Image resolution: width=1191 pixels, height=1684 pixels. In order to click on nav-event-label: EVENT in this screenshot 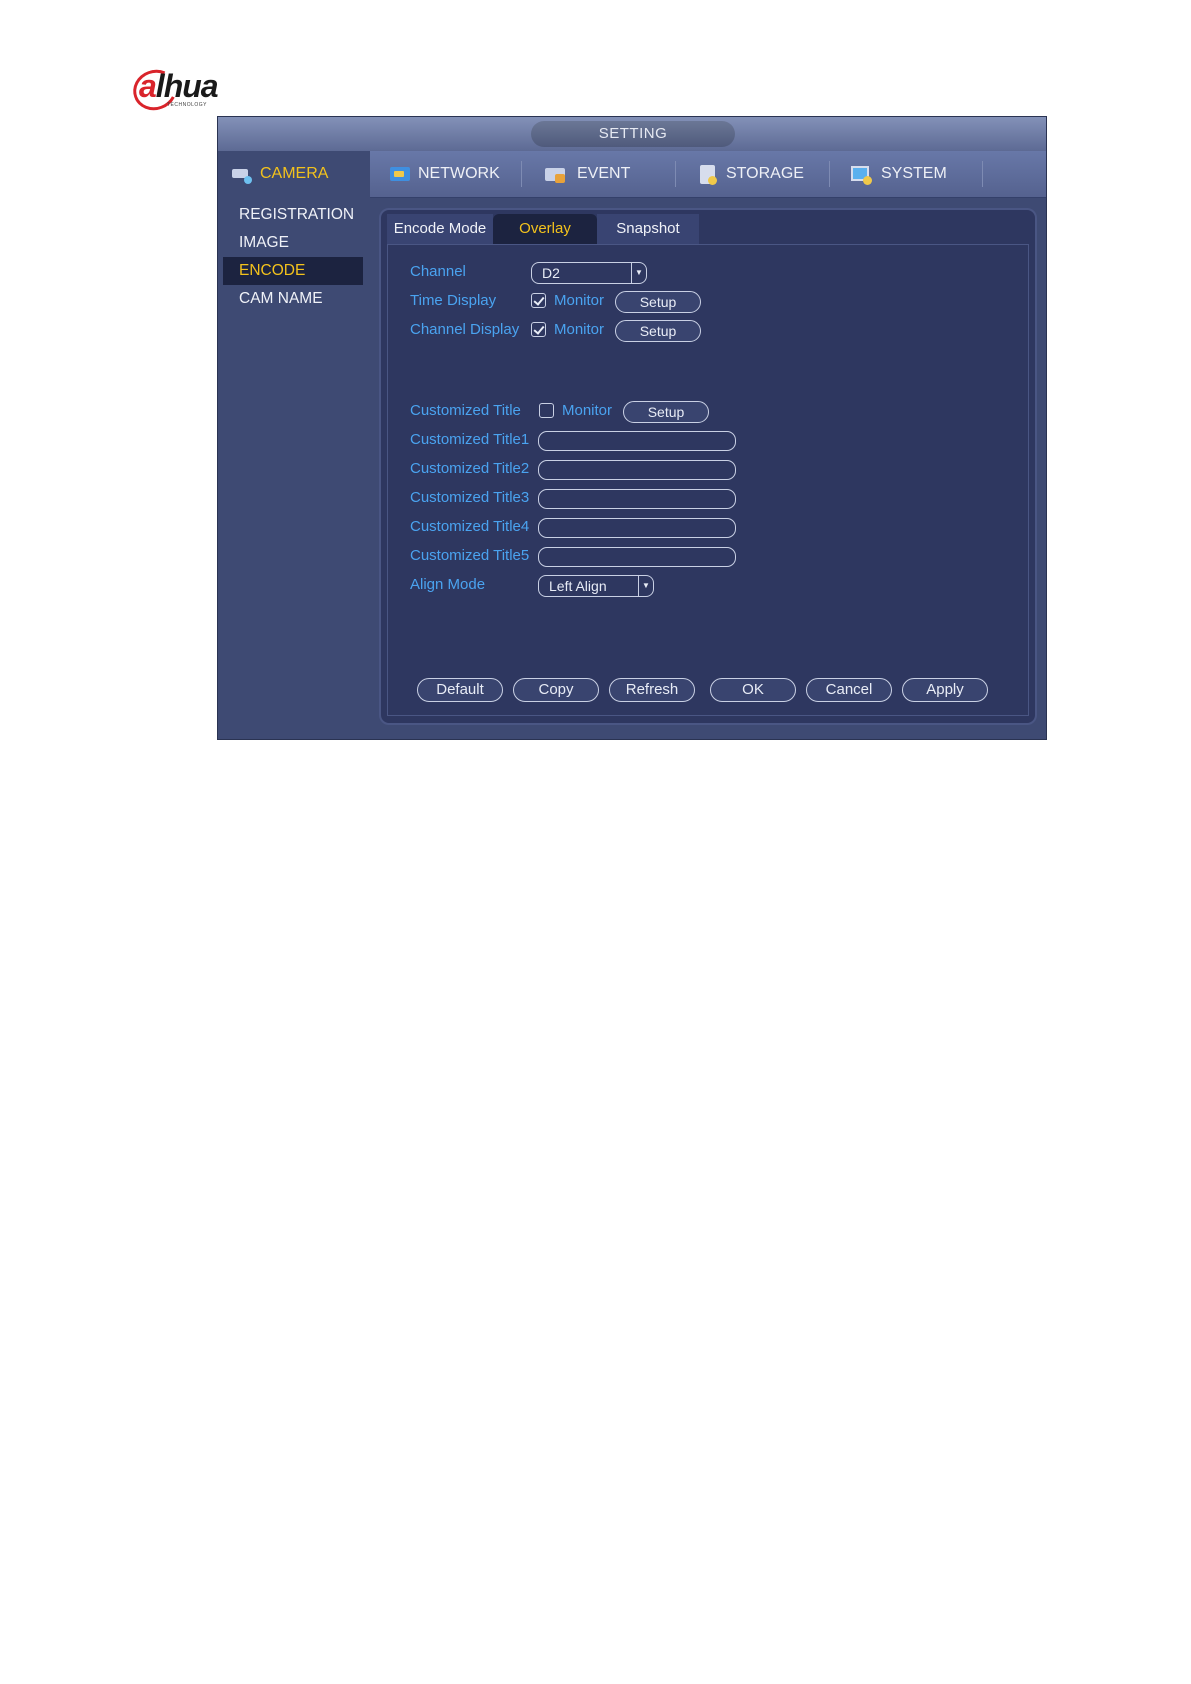, I will do `click(604, 173)`.